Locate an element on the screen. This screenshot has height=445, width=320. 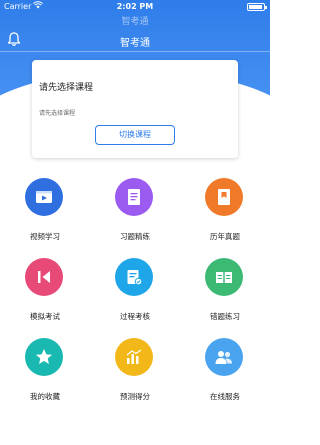
course-card: 请先选择课程 请先选择课程 切换课程 is located at coordinates (135, 109).